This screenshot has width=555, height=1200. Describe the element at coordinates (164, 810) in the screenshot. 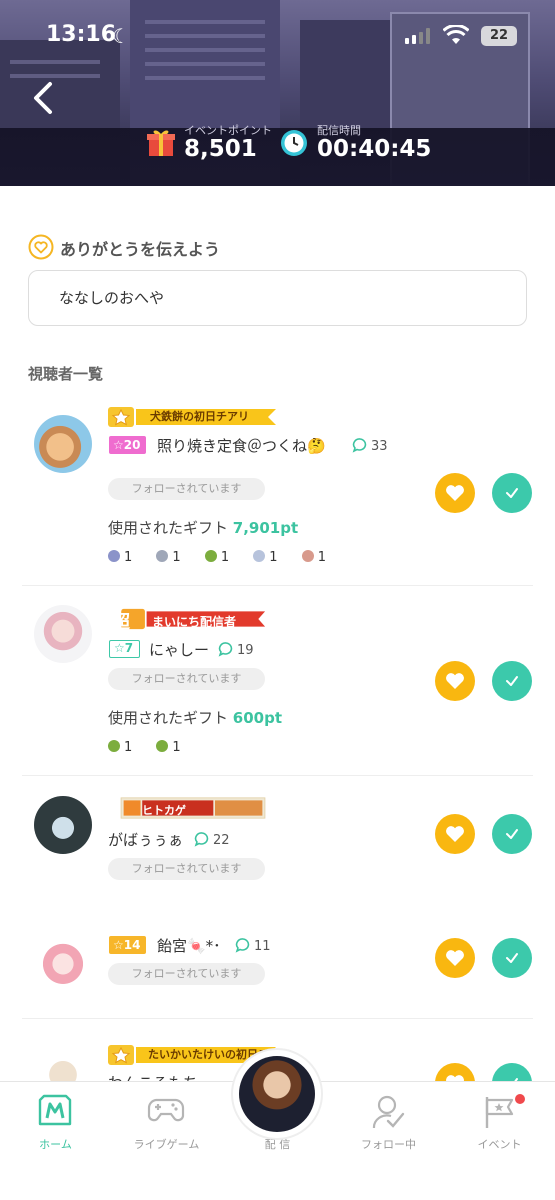

I see `title-banner-text: ヒトカゲ` at that location.